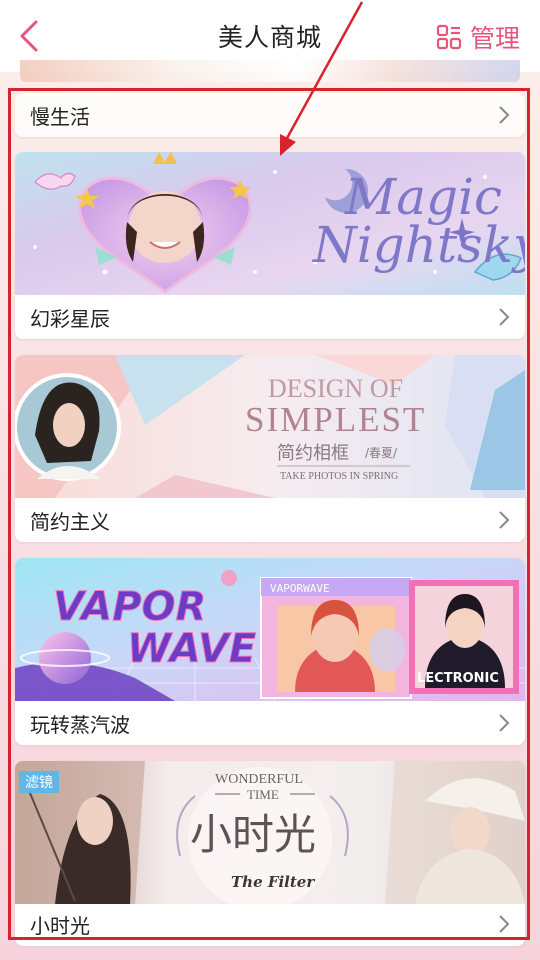 This screenshot has width=540, height=960. I want to click on take-photos-text: TAKE PHOTOS IN SPRING, so click(339, 476).